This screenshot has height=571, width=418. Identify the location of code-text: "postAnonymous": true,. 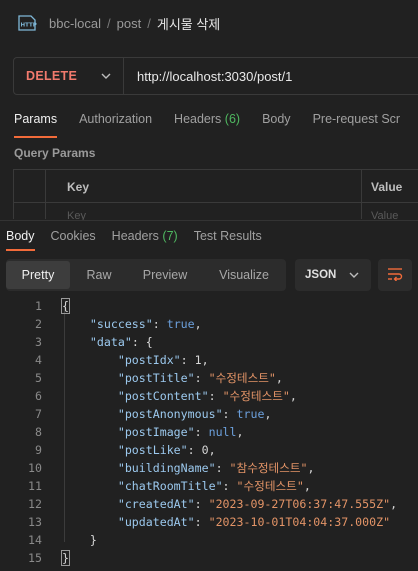
(194, 414).